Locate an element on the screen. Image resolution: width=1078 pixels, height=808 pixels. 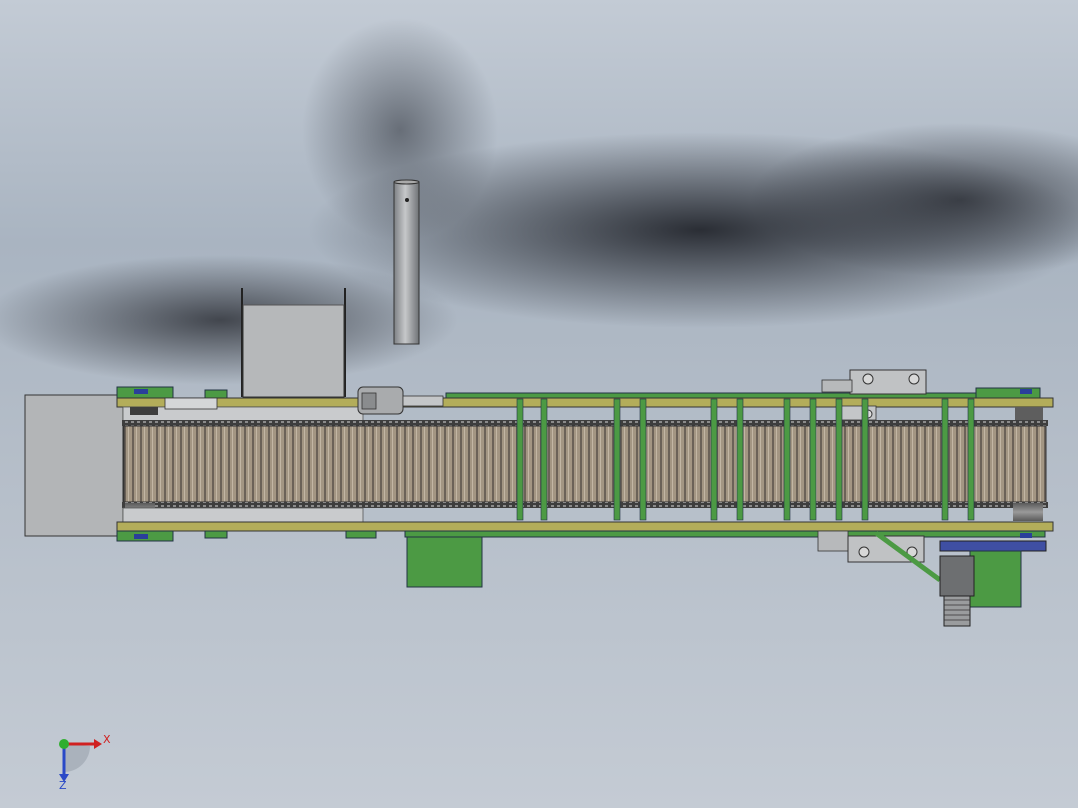
vertical-pipe is located at coordinates (406, 262).